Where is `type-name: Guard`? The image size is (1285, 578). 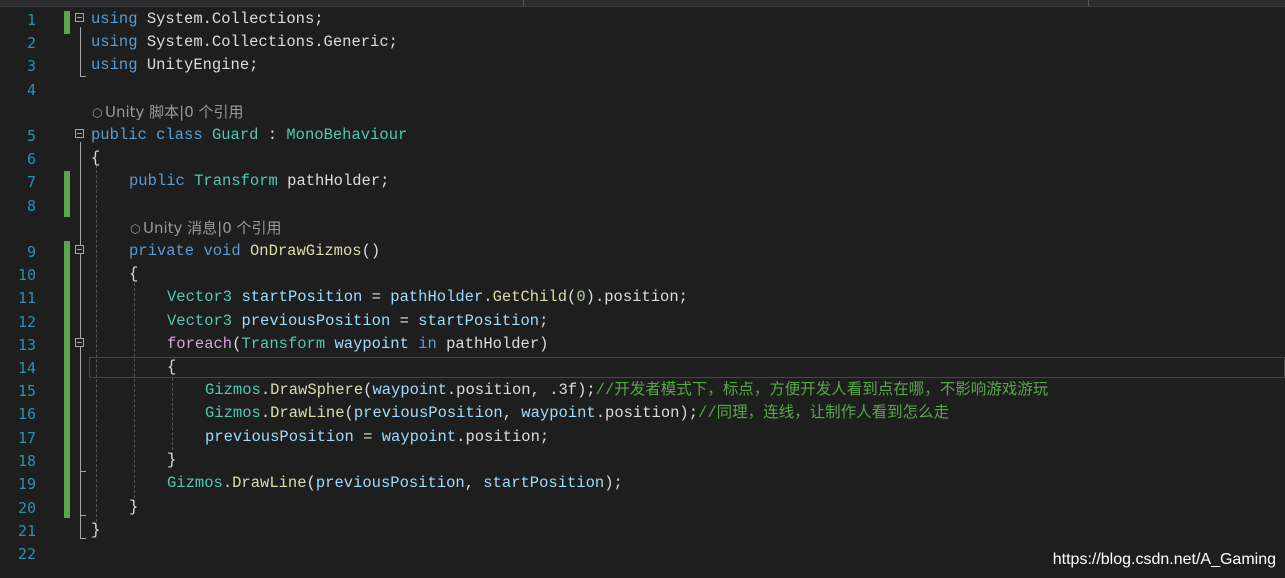
type-name: Guard is located at coordinates (235, 135).